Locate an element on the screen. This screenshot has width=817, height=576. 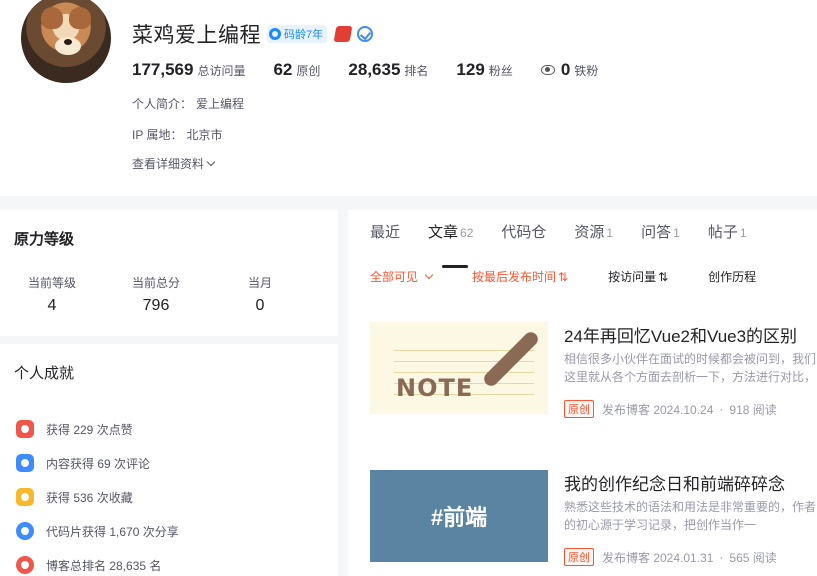
code-age-label: 码龄7年 is located at coordinates (304, 35).